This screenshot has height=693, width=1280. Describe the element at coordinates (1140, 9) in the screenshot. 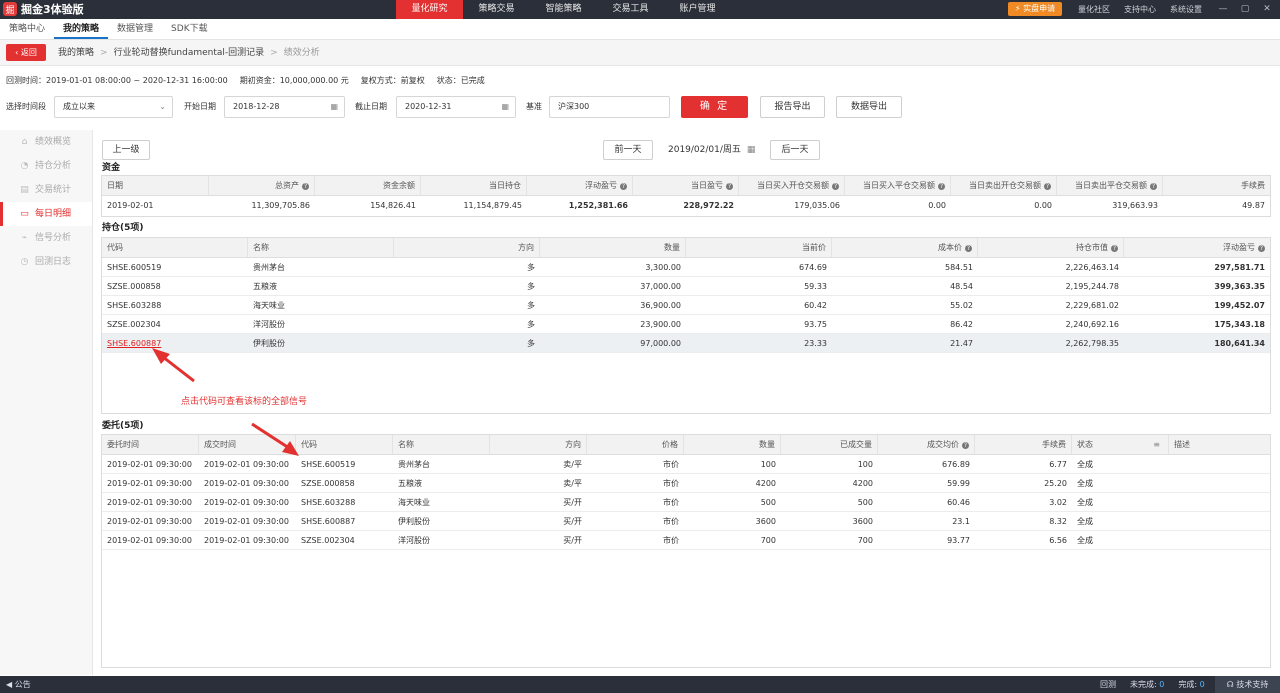

I see `support-center-link: 支持中心` at that location.